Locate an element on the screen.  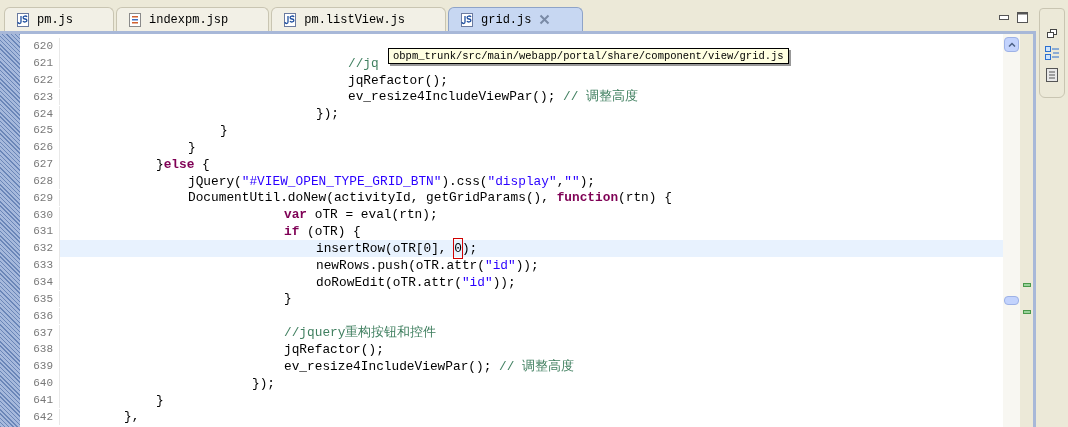
code-token: (rtn) { is located at coordinates (645, 198).